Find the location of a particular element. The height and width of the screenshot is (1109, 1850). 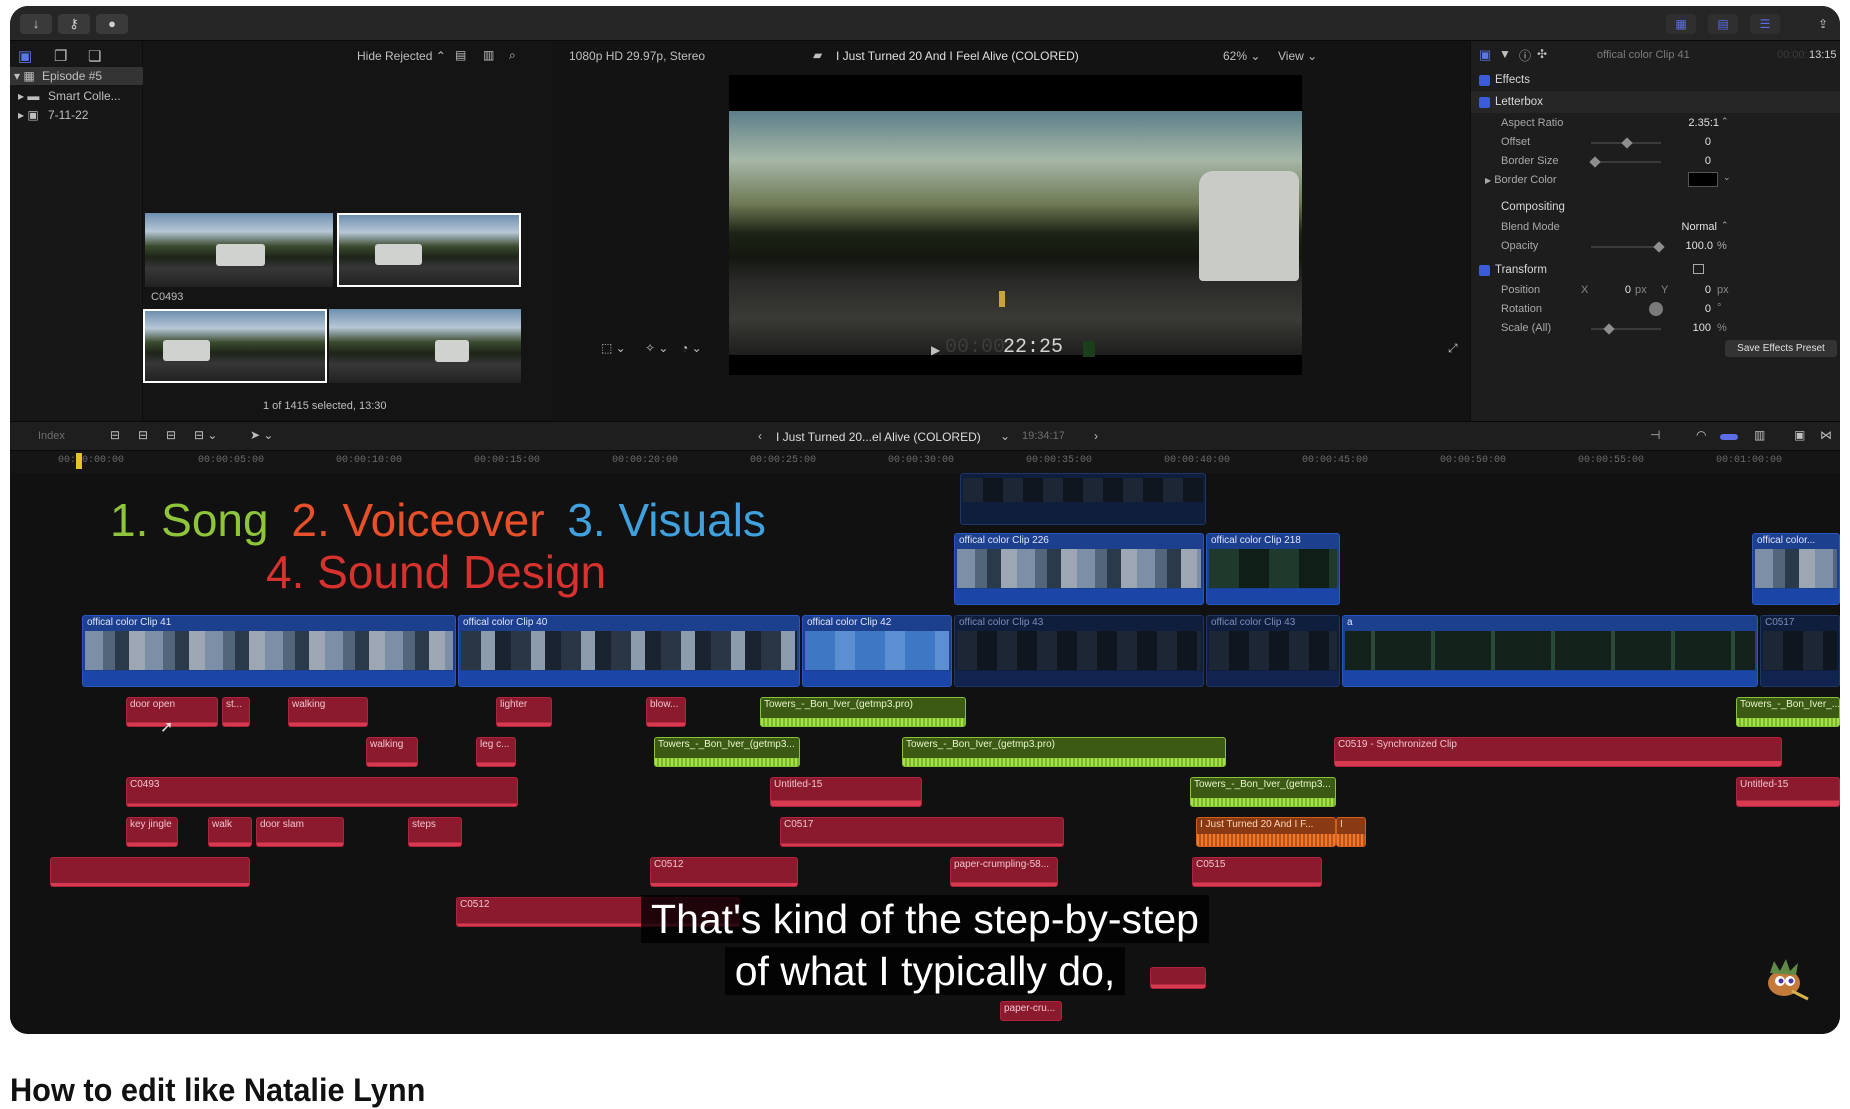

effects-checkbox is located at coordinates (1484, 80).